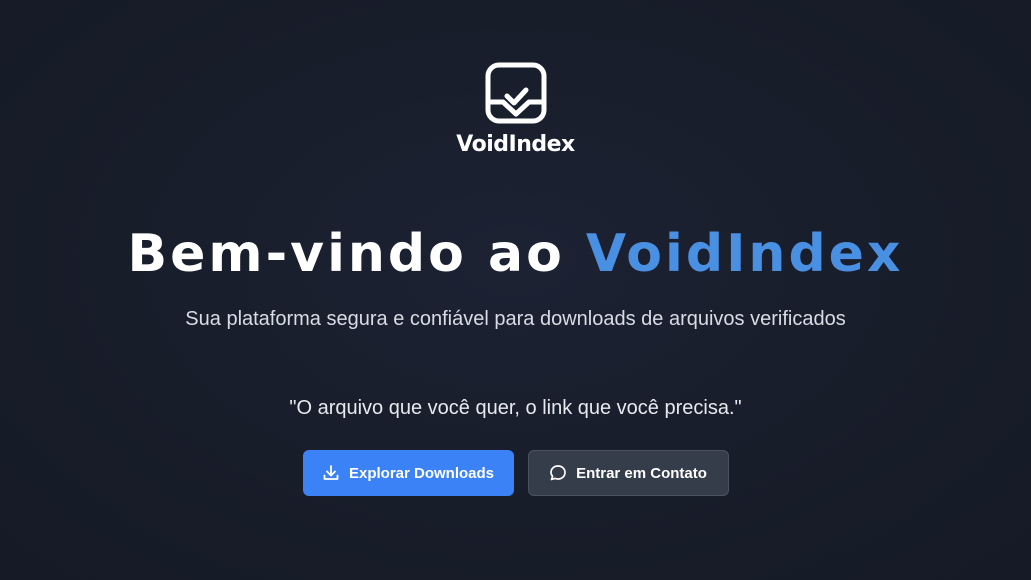 This screenshot has width=1031, height=580. I want to click on contact-label: Entrar em Contato, so click(641, 473).